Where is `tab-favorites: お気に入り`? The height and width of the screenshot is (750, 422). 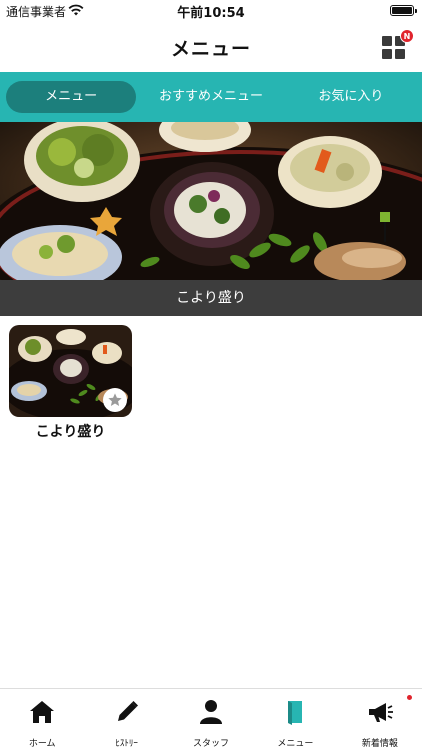 tab-favorites: お気に入り is located at coordinates (351, 97).